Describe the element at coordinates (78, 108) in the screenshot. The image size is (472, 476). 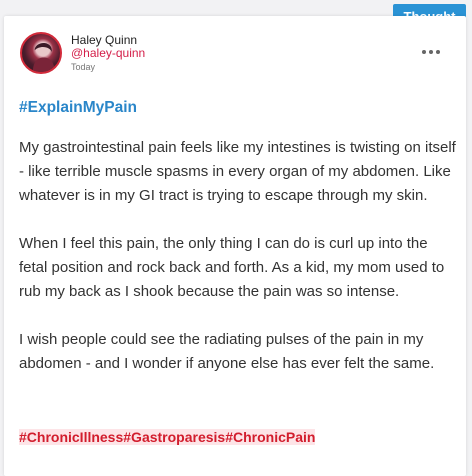
I see `headline-hashtag: #ExplainMyPain` at that location.